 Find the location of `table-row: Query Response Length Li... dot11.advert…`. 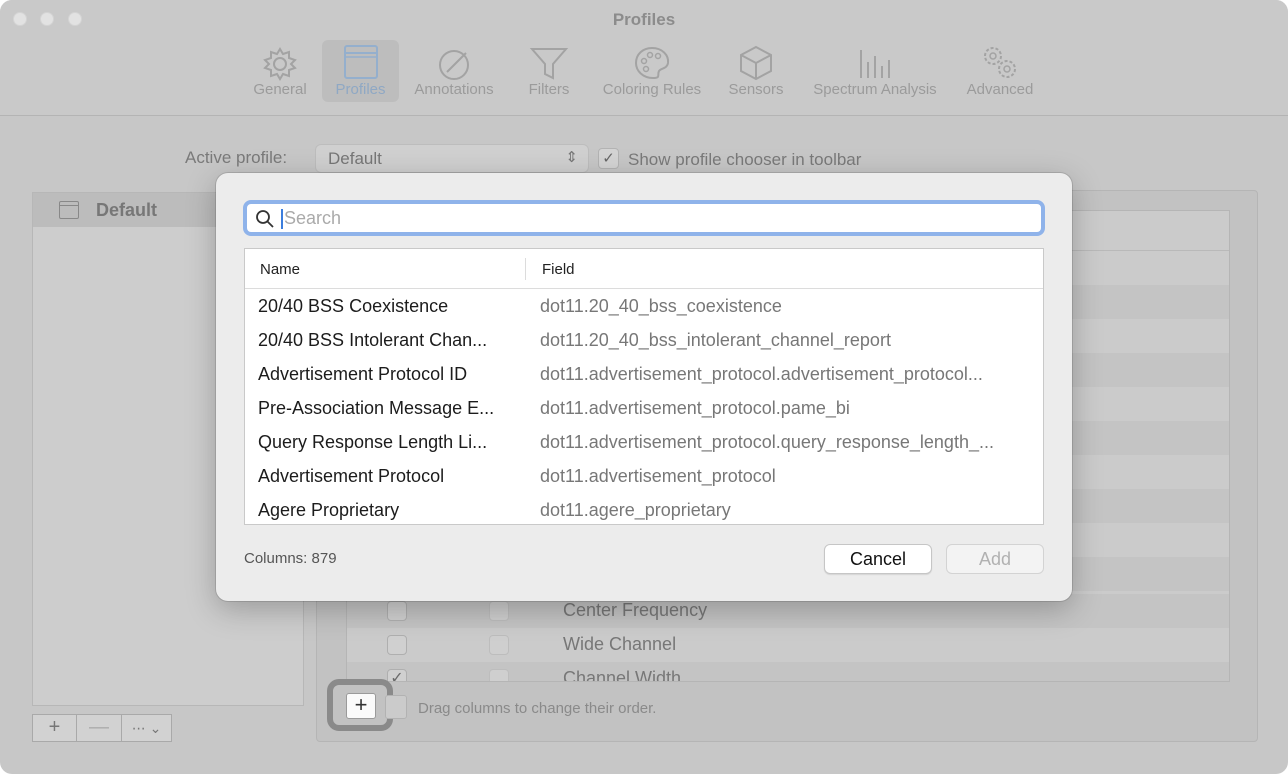

table-row: Query Response Length Li... dot11.advert… is located at coordinates (644, 442).